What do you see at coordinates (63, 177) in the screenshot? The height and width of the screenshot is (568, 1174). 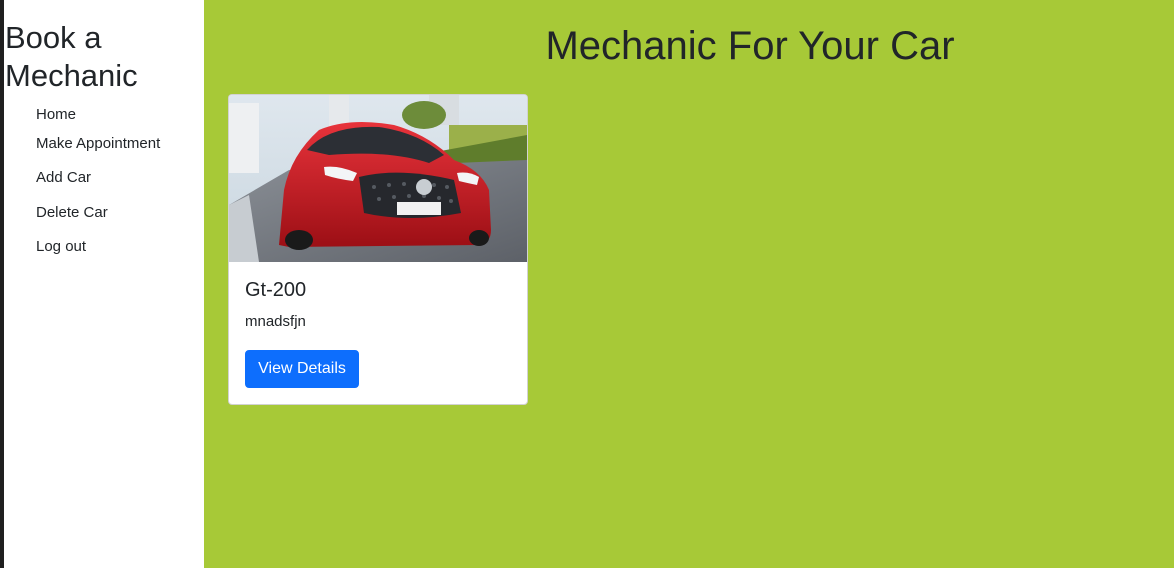 I see `sidebar-item-add-car: Add Car` at bounding box center [63, 177].